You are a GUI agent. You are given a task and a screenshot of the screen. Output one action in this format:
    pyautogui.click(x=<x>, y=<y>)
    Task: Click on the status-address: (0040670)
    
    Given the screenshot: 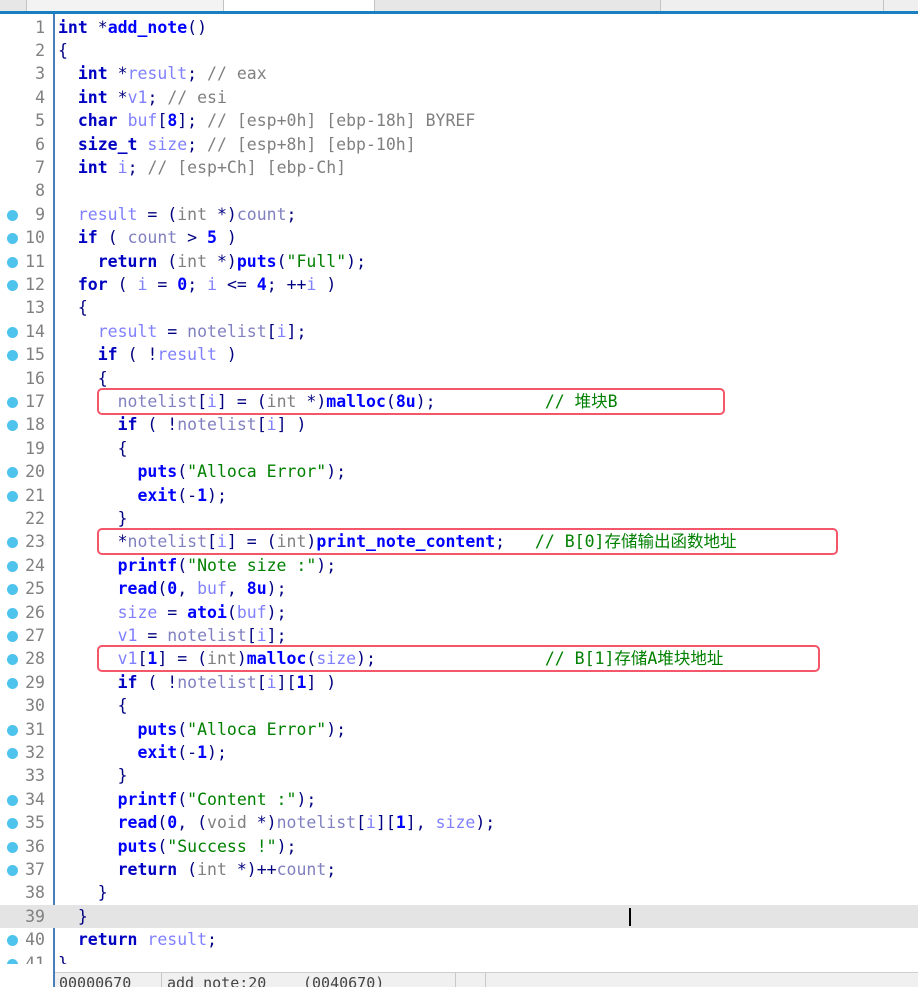 What is the action you would take?
    pyautogui.click(x=344, y=980)
    